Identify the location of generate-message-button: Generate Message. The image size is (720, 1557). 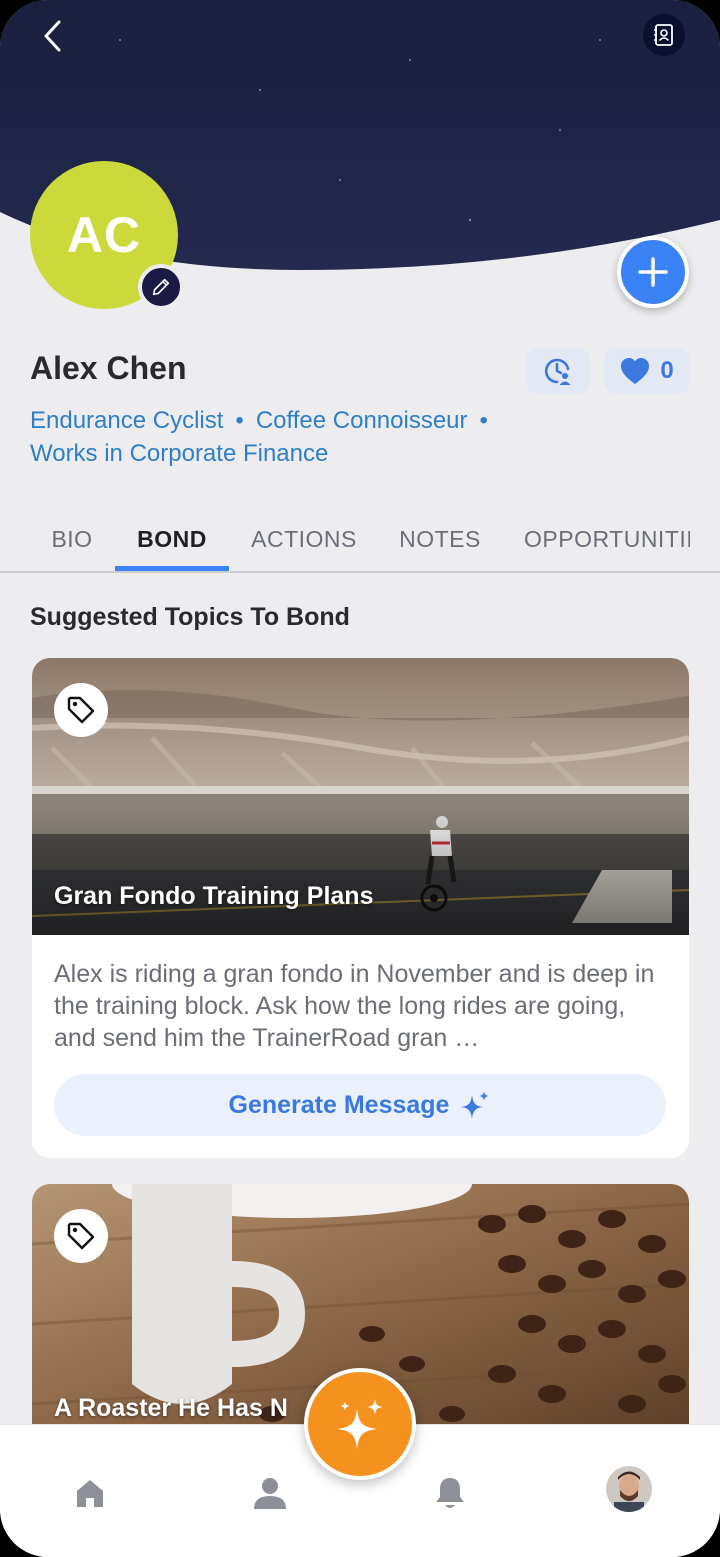
(360, 1105).